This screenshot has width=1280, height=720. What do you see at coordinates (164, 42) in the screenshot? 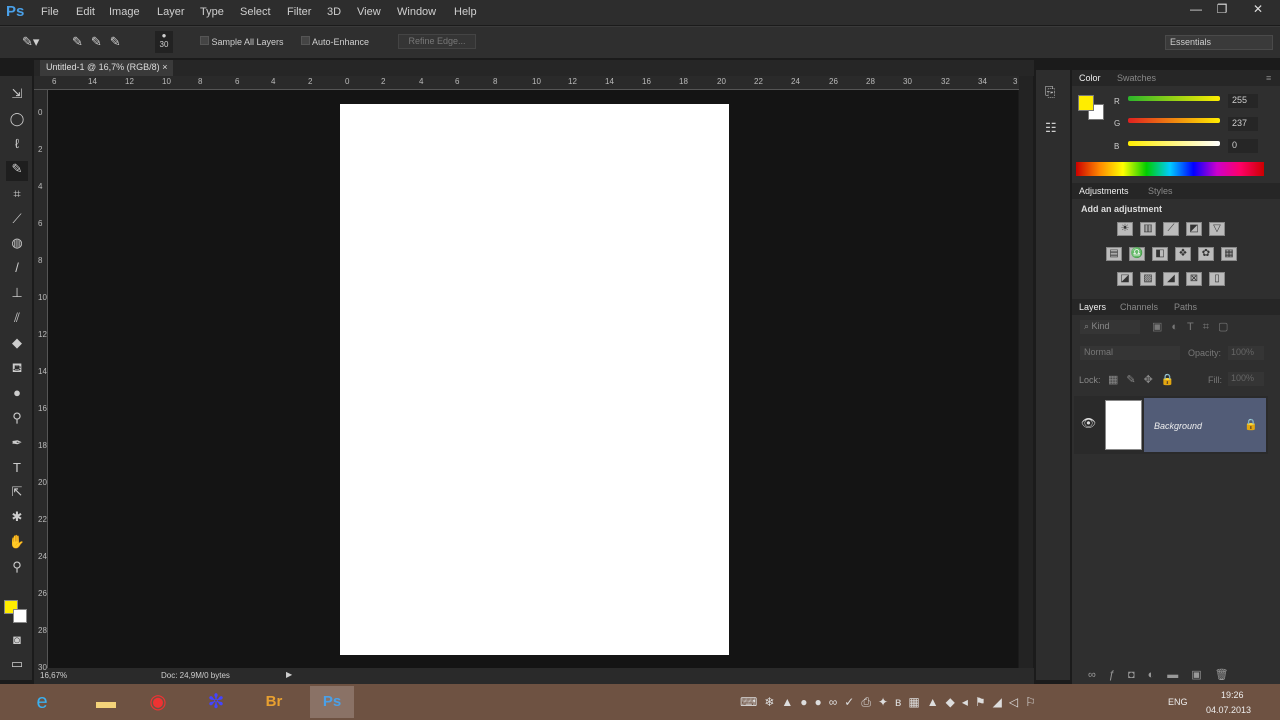
I see `brush-size-picker: ● 30` at bounding box center [164, 42].